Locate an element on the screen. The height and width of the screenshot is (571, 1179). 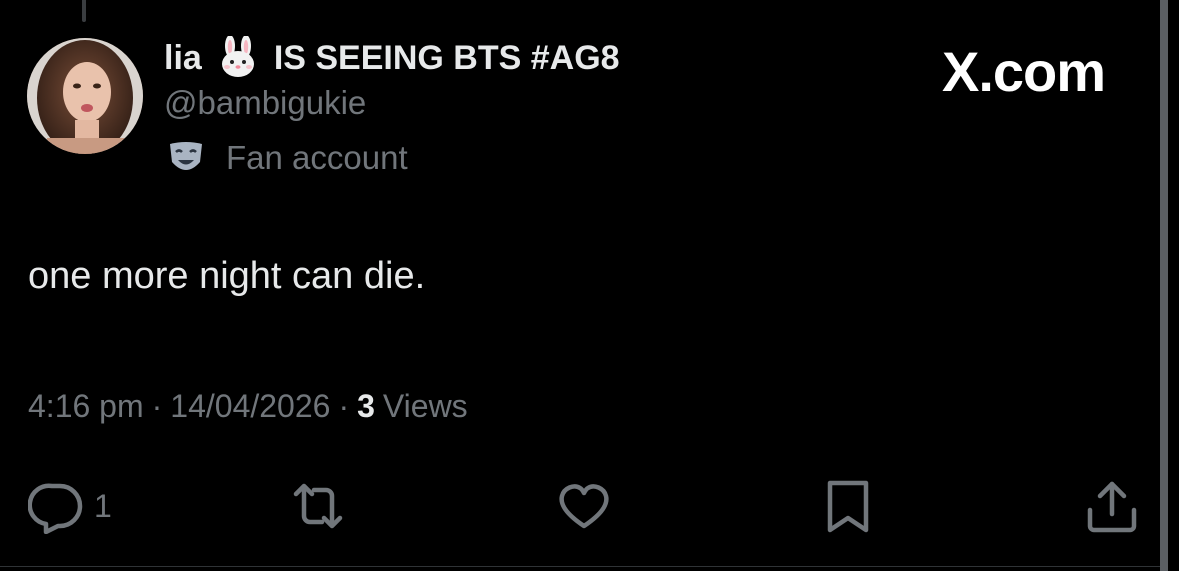
bookmark-button is located at coordinates (848, 506).